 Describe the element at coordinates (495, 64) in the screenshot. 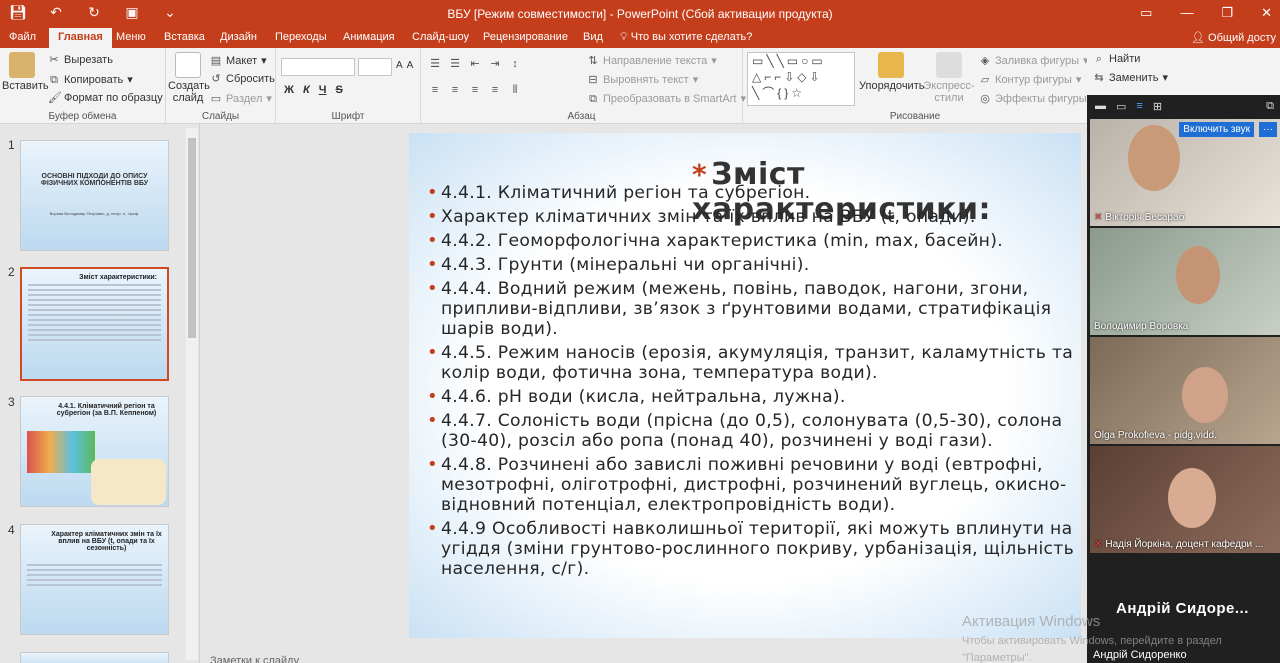

I see `outdent-icon: ⇥` at that location.